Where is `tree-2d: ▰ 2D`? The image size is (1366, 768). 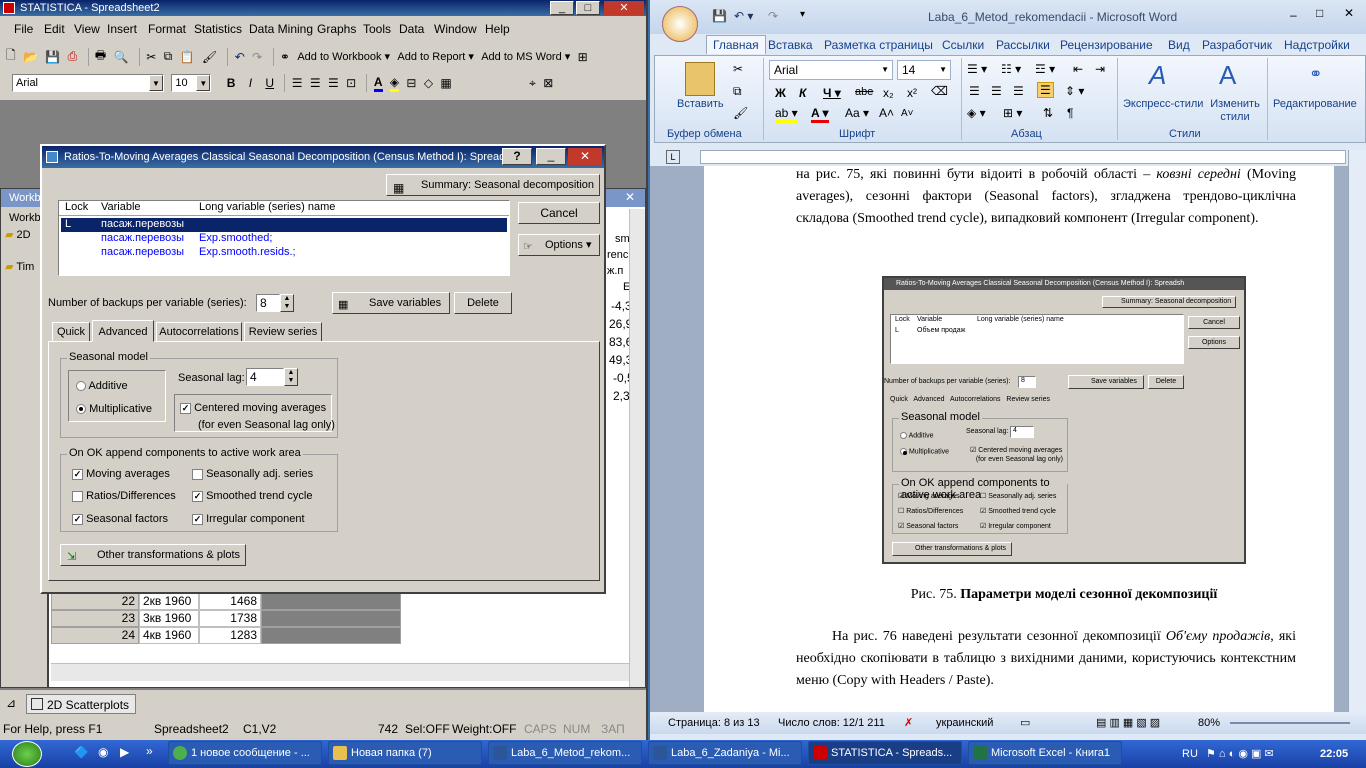
tree-2d: ▰ 2D is located at coordinates (18, 234).